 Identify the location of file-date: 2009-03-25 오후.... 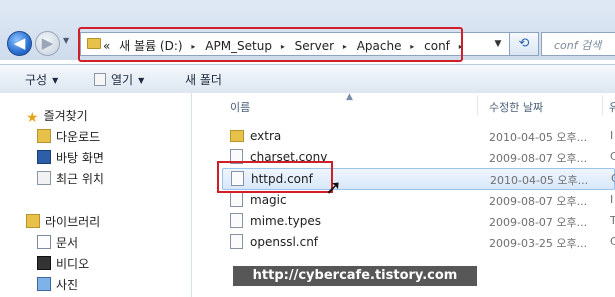
(538, 243).